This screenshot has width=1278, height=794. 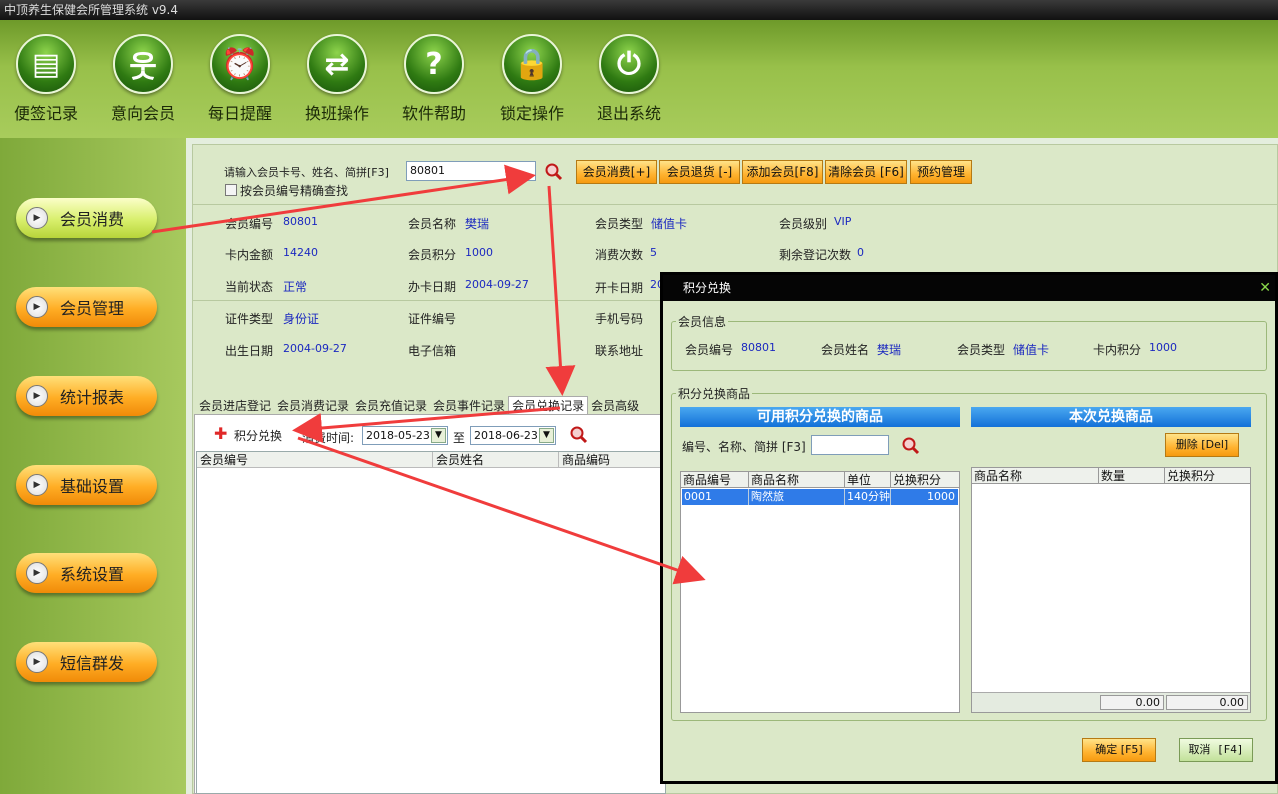 What do you see at coordinates (239, 113) in the screenshot?
I see `toolbar-label: 每日提醒` at bounding box center [239, 113].